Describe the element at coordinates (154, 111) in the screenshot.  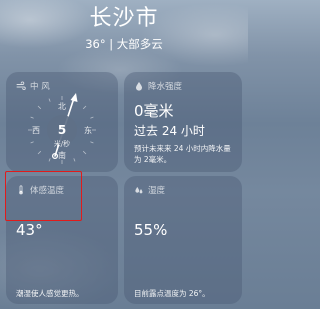
I see `precipitation-amount: 0毫米` at that location.